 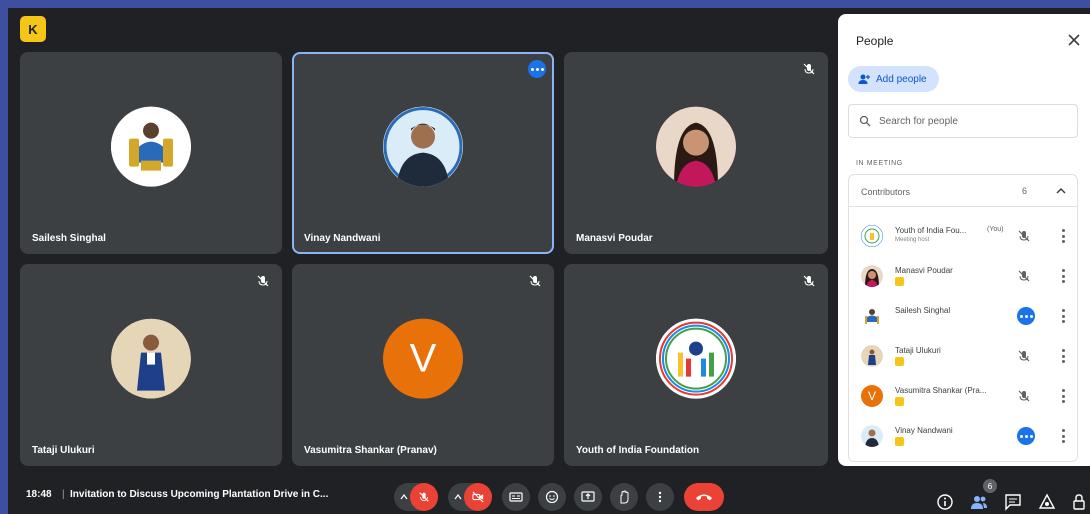 I want to click on camera-off-button, so click(x=478, y=497).